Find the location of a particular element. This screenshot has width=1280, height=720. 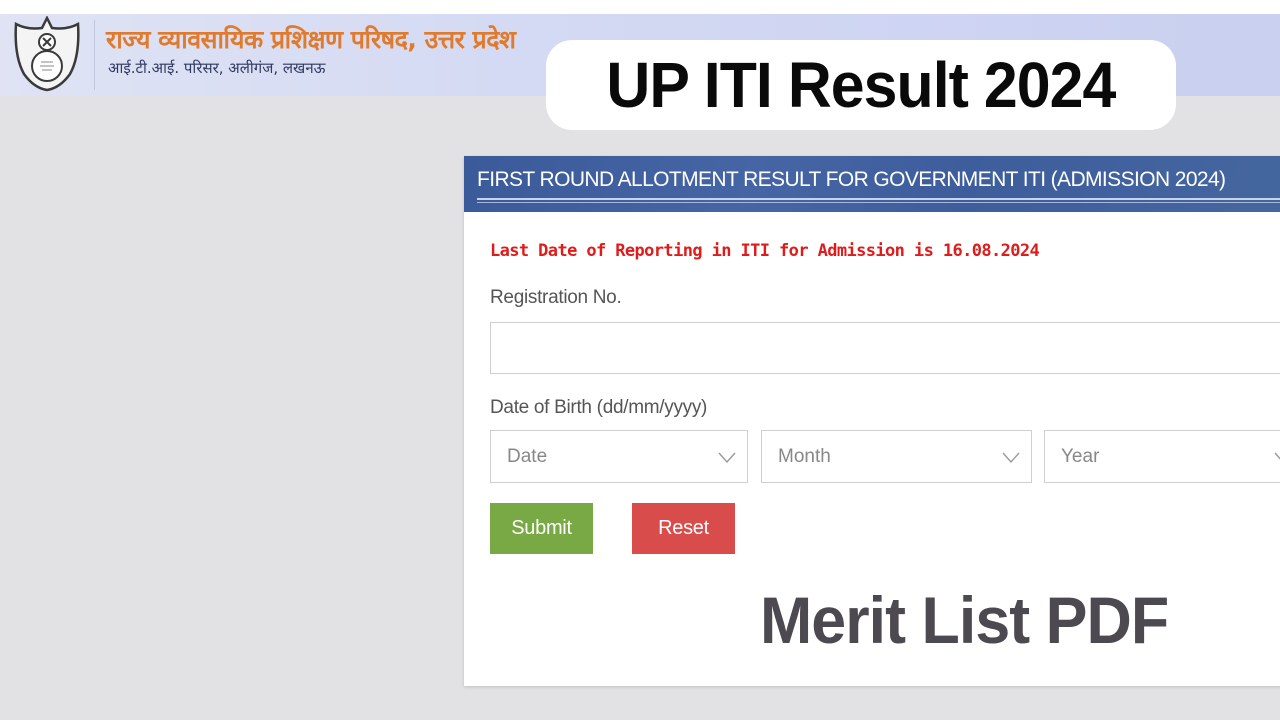

emblem-shield-icon is located at coordinates (47, 54).